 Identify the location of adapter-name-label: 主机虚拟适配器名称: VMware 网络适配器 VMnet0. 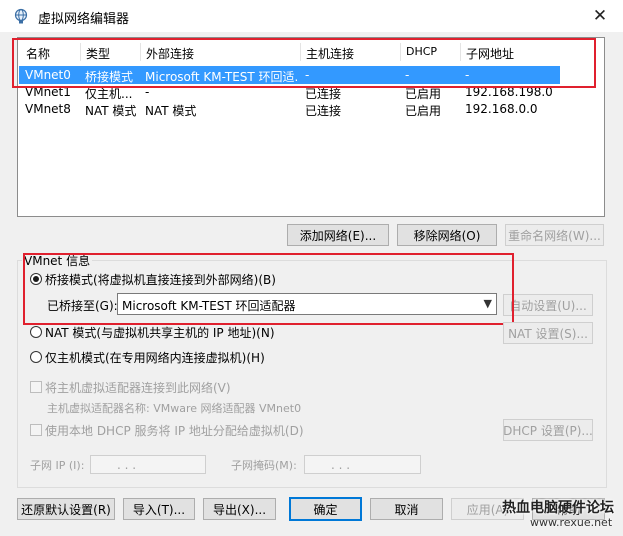
(174, 408).